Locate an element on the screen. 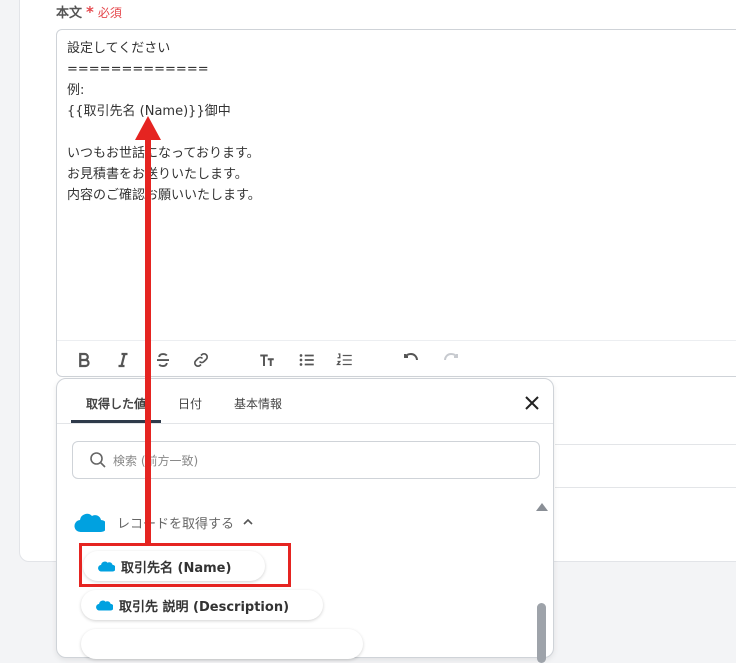 This screenshot has width=736, height=663. text-size-icon is located at coordinates (267, 360).